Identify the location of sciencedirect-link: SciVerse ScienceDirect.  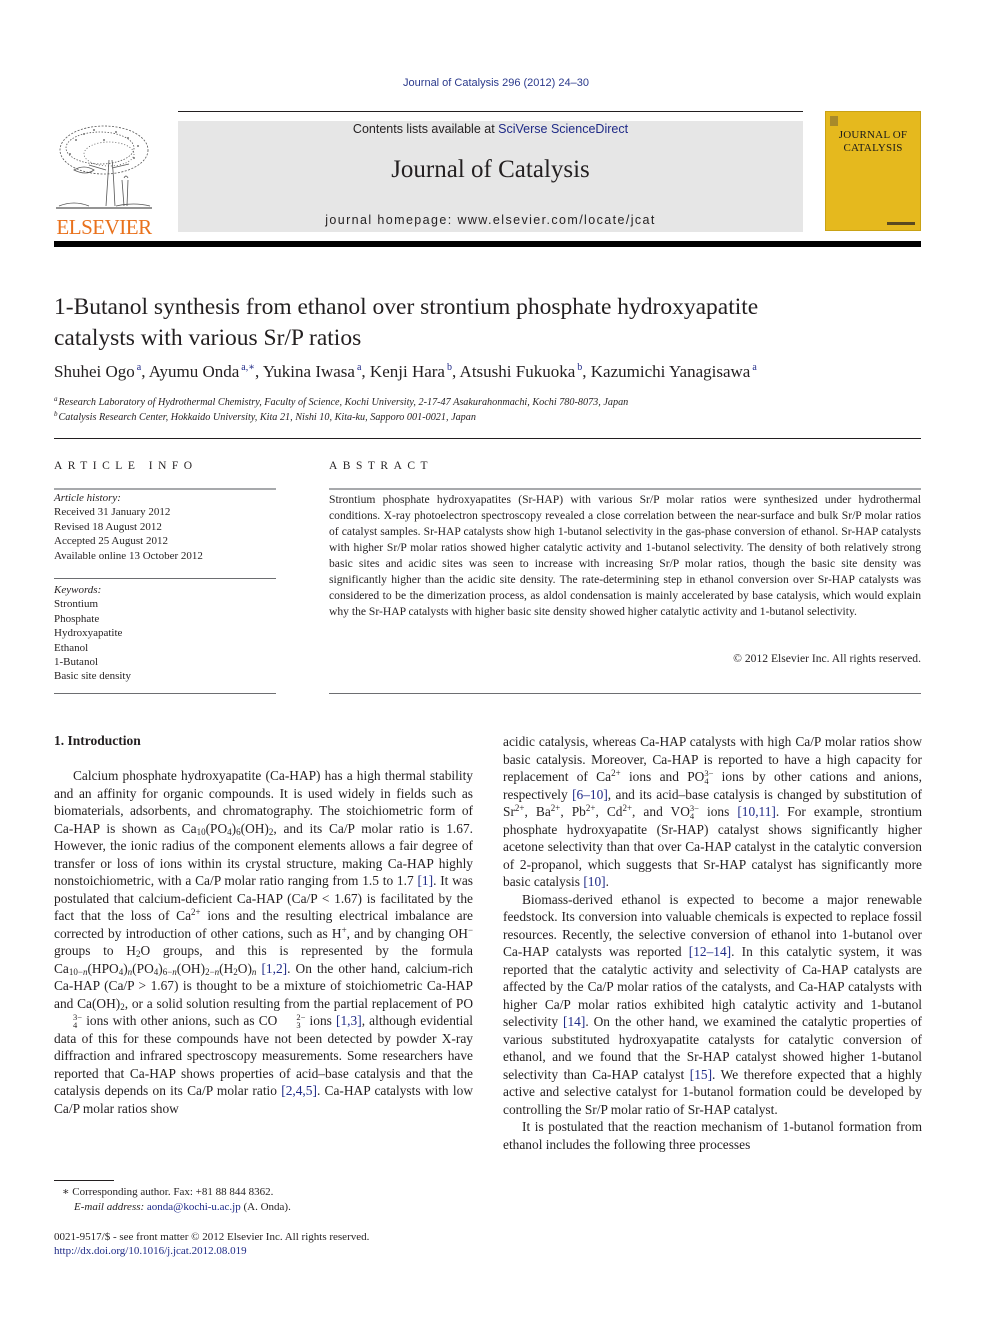
(563, 129).